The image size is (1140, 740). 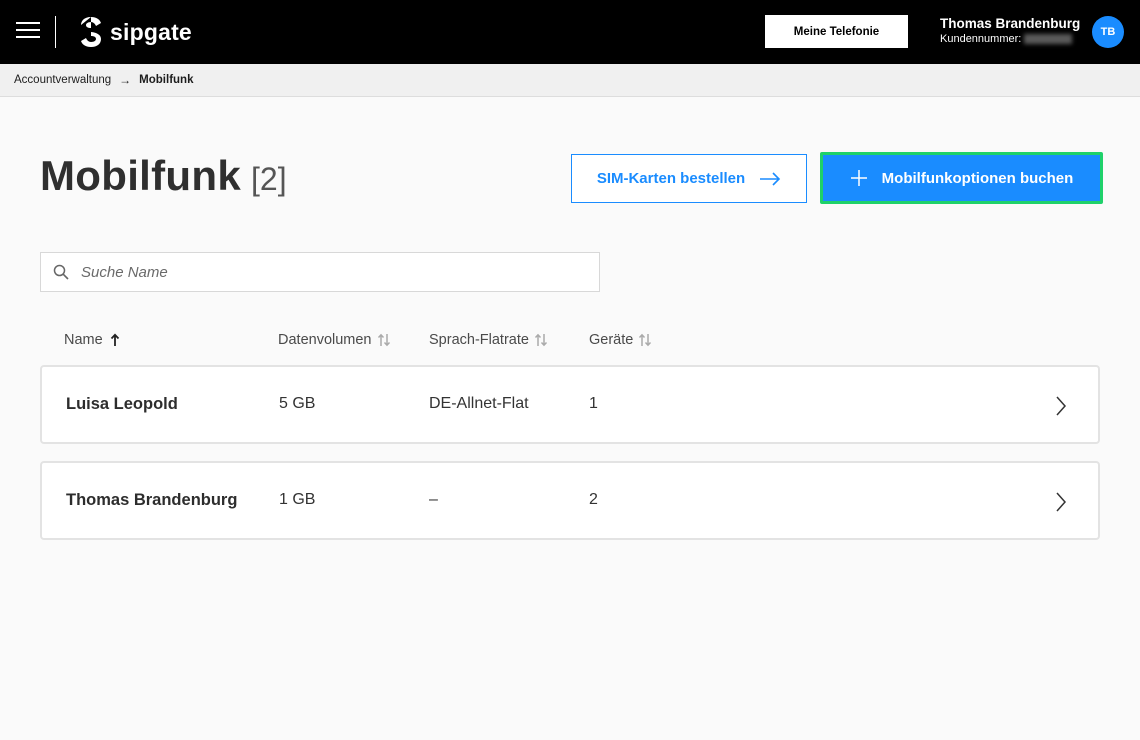 I want to click on plus-icon, so click(x=858, y=178).